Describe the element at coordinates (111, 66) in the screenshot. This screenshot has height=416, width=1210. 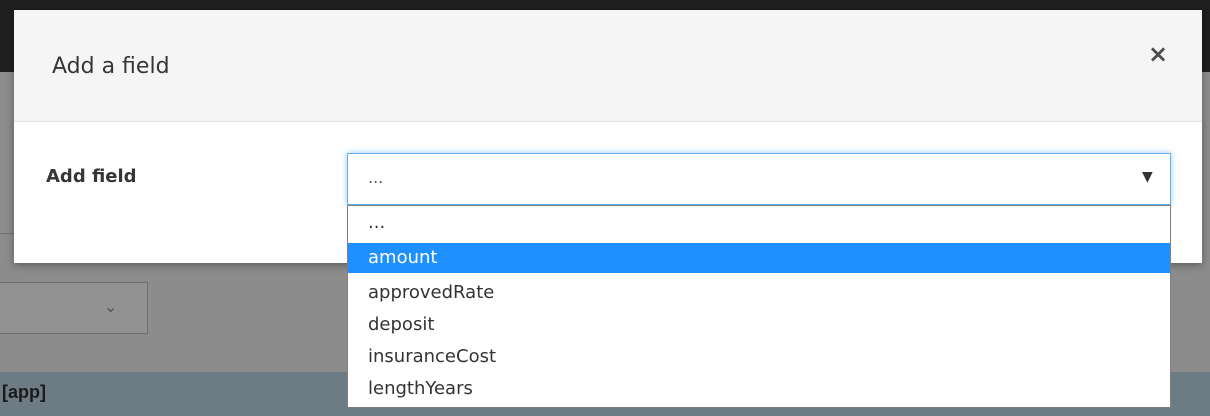
I see `modal-title: Add a field` at that location.